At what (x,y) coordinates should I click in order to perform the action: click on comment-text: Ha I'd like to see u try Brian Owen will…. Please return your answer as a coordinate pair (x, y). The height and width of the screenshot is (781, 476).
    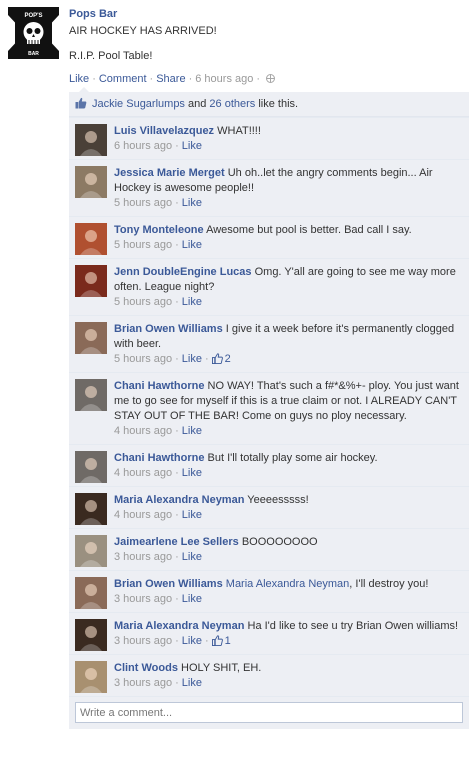
    Looking at the image, I should click on (353, 626).